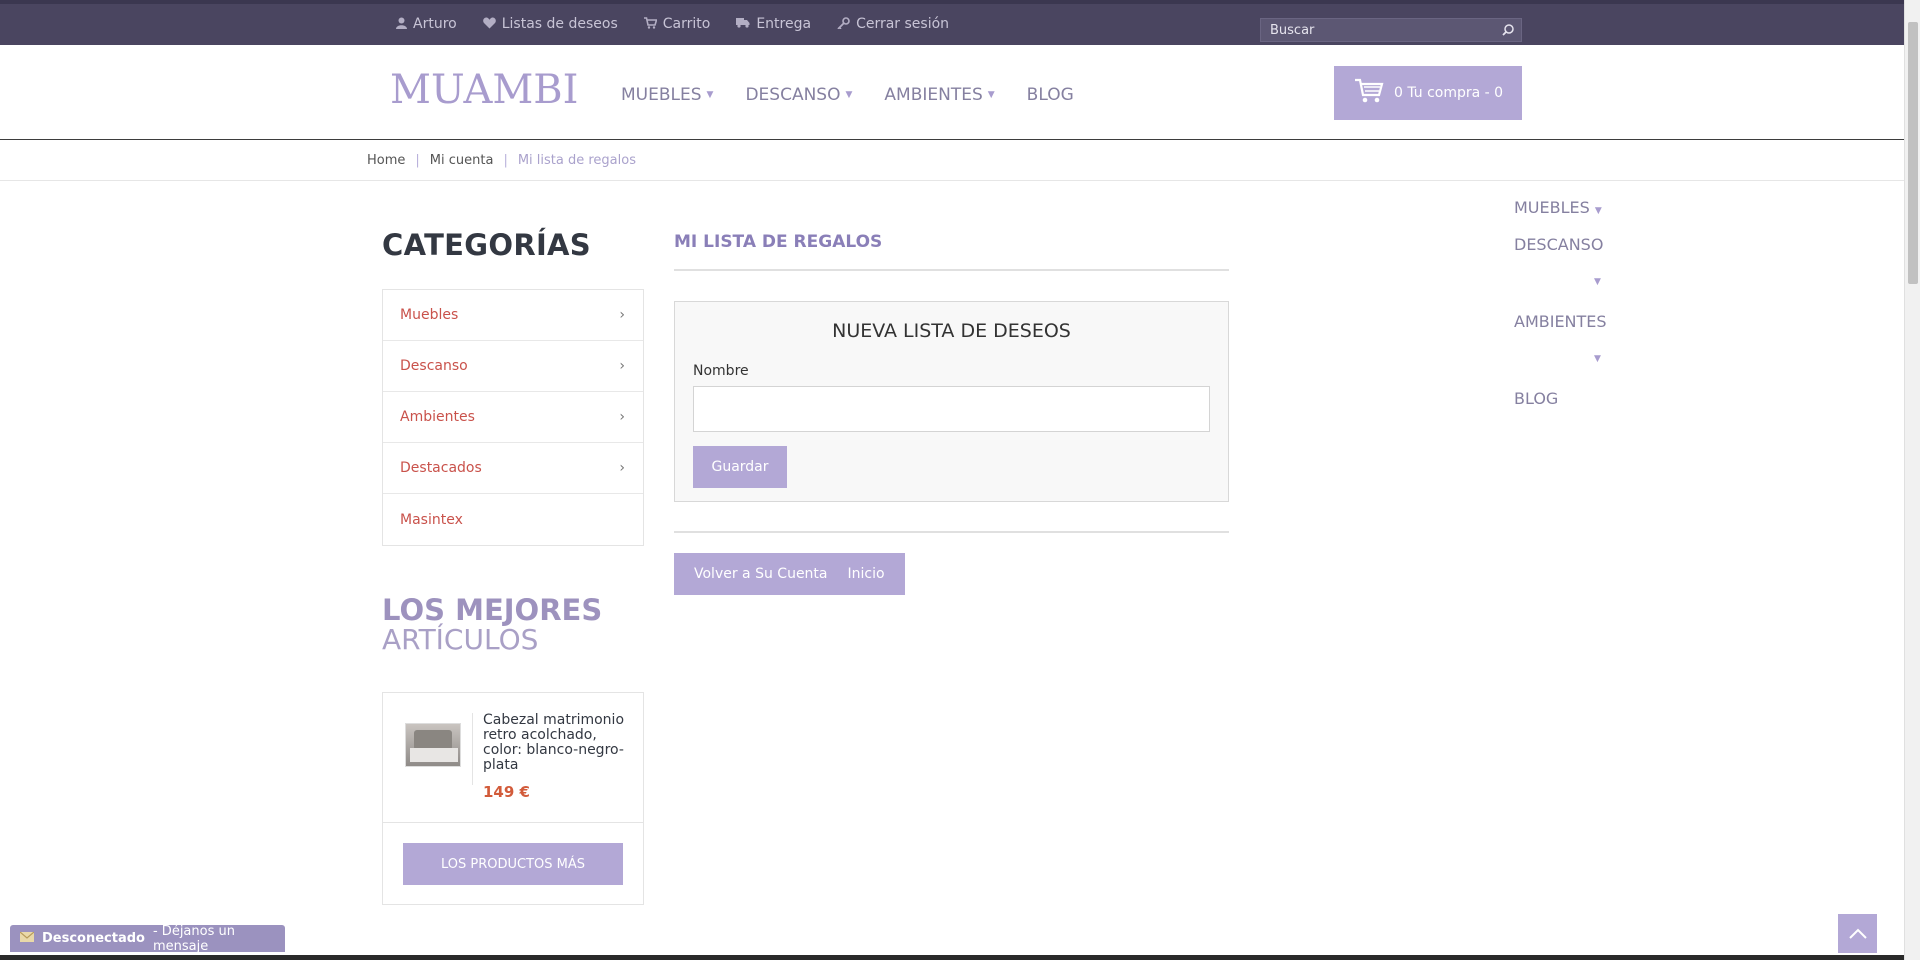 This screenshot has height=960, width=1920. I want to click on heart-icon, so click(489, 24).